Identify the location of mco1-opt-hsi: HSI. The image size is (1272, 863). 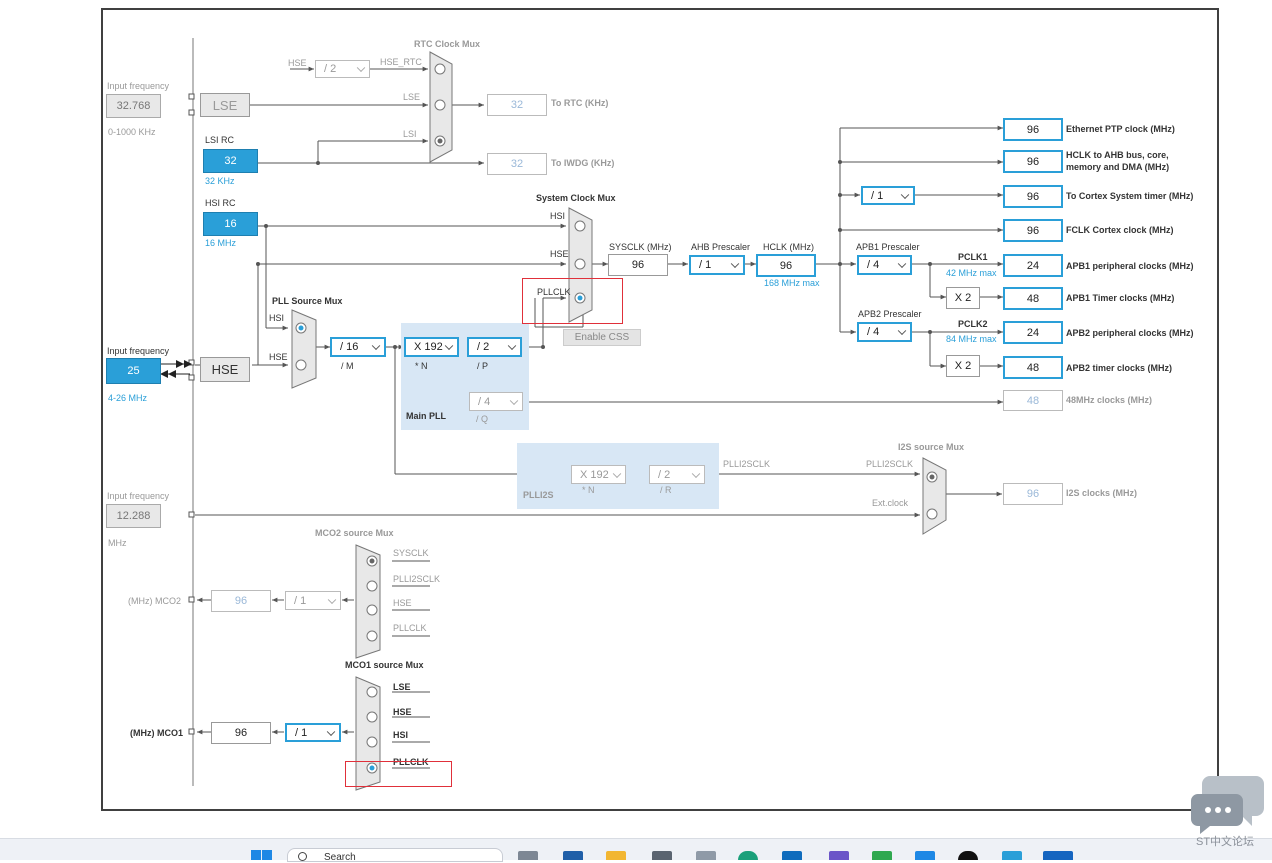
(401, 735).